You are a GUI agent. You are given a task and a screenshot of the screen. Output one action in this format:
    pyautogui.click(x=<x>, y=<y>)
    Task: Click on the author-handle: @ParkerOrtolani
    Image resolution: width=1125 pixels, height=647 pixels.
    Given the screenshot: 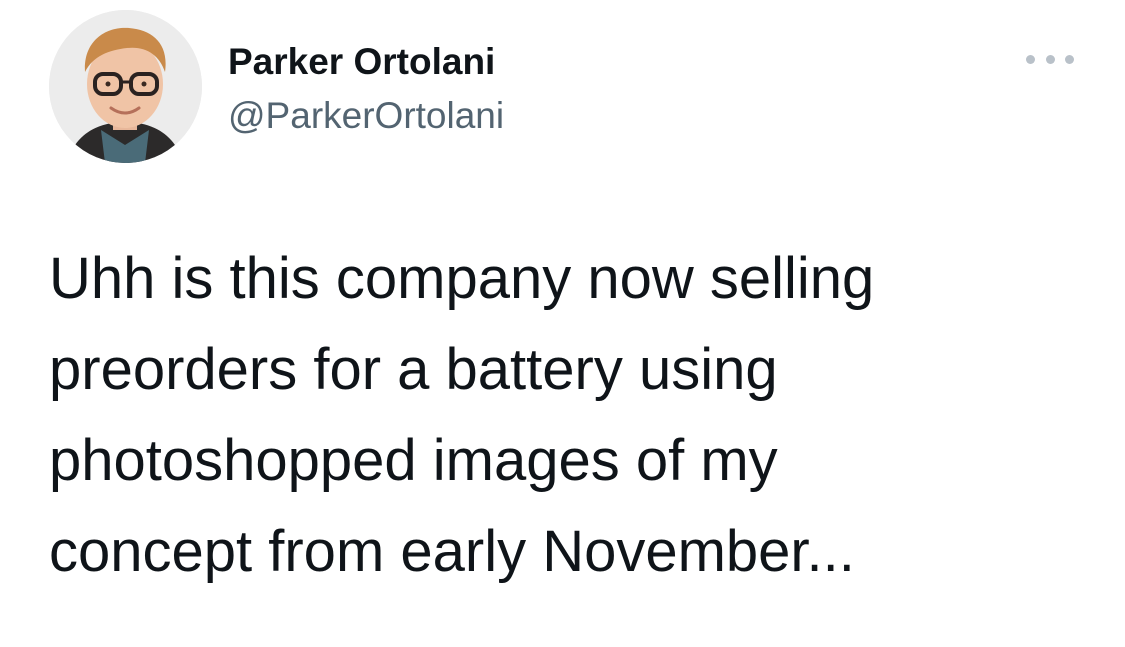 What is the action you would take?
    pyautogui.click(x=366, y=116)
    